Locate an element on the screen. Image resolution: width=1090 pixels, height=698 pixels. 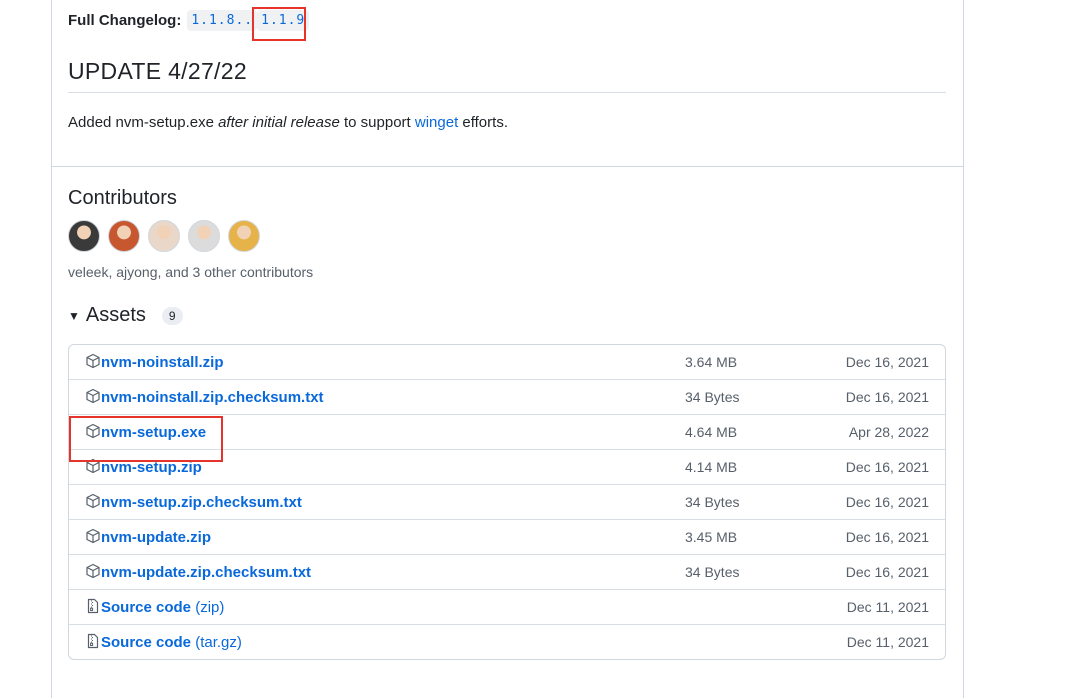
contributor-avatars is located at coordinates (164, 236).